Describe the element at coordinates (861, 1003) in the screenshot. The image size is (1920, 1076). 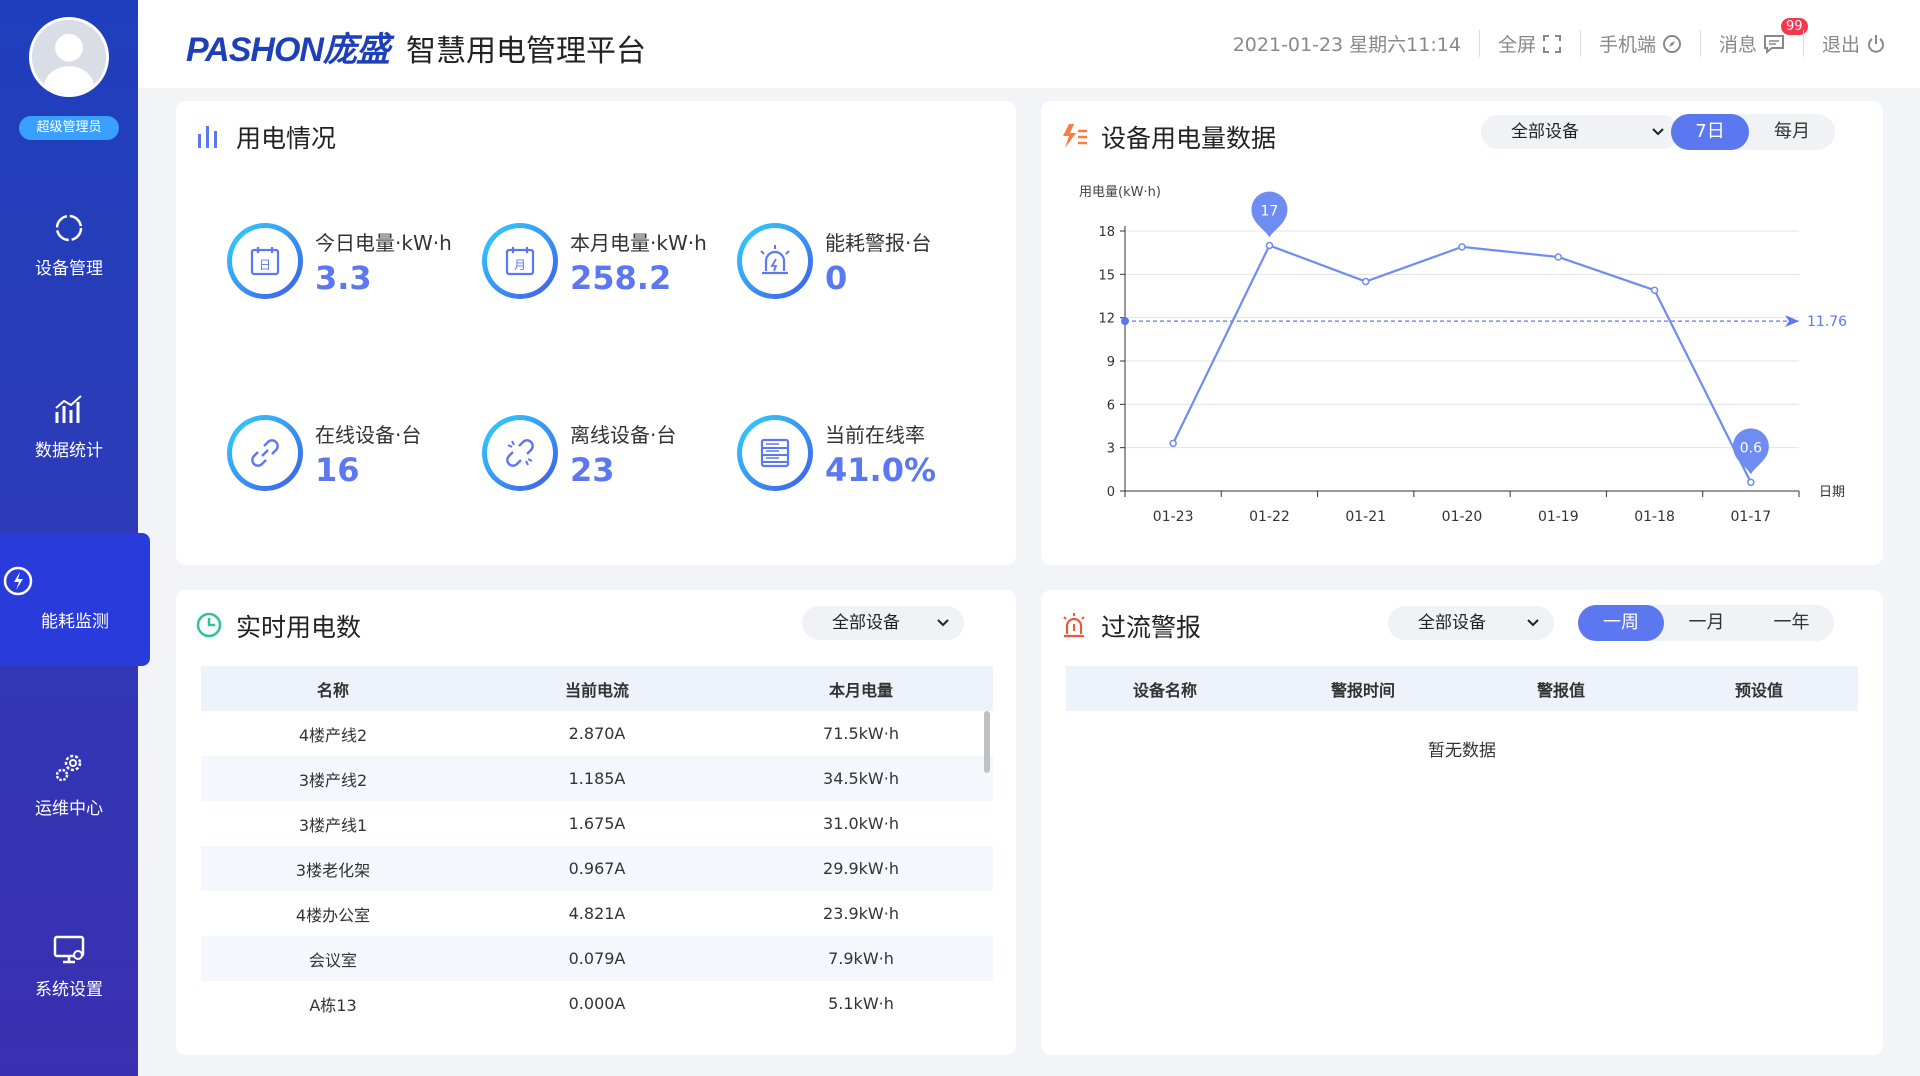
I see `table-cell: 5.1kW·h` at that location.